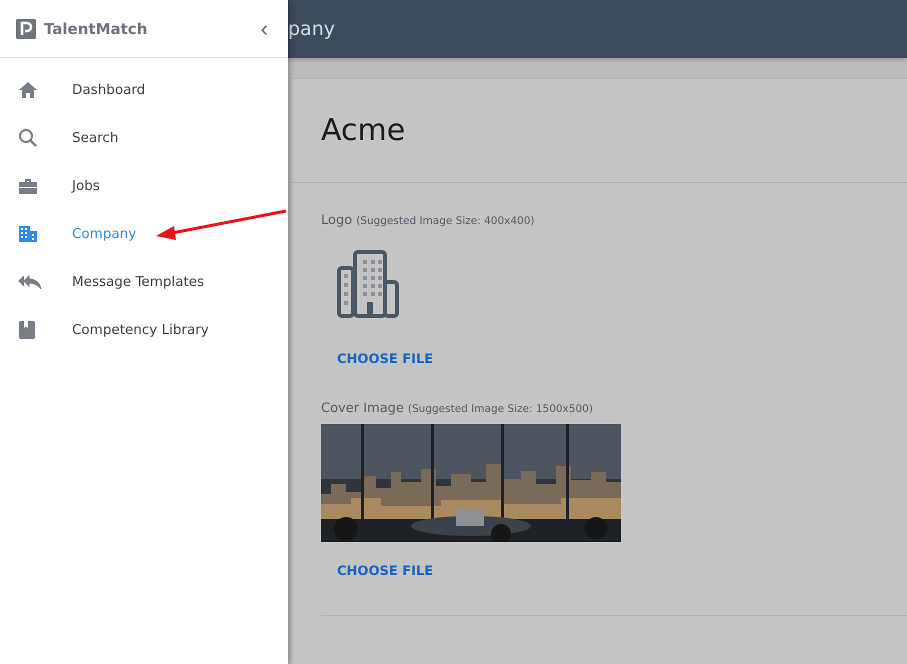 The image size is (907, 664). I want to click on reply-all-icon, so click(30, 282).